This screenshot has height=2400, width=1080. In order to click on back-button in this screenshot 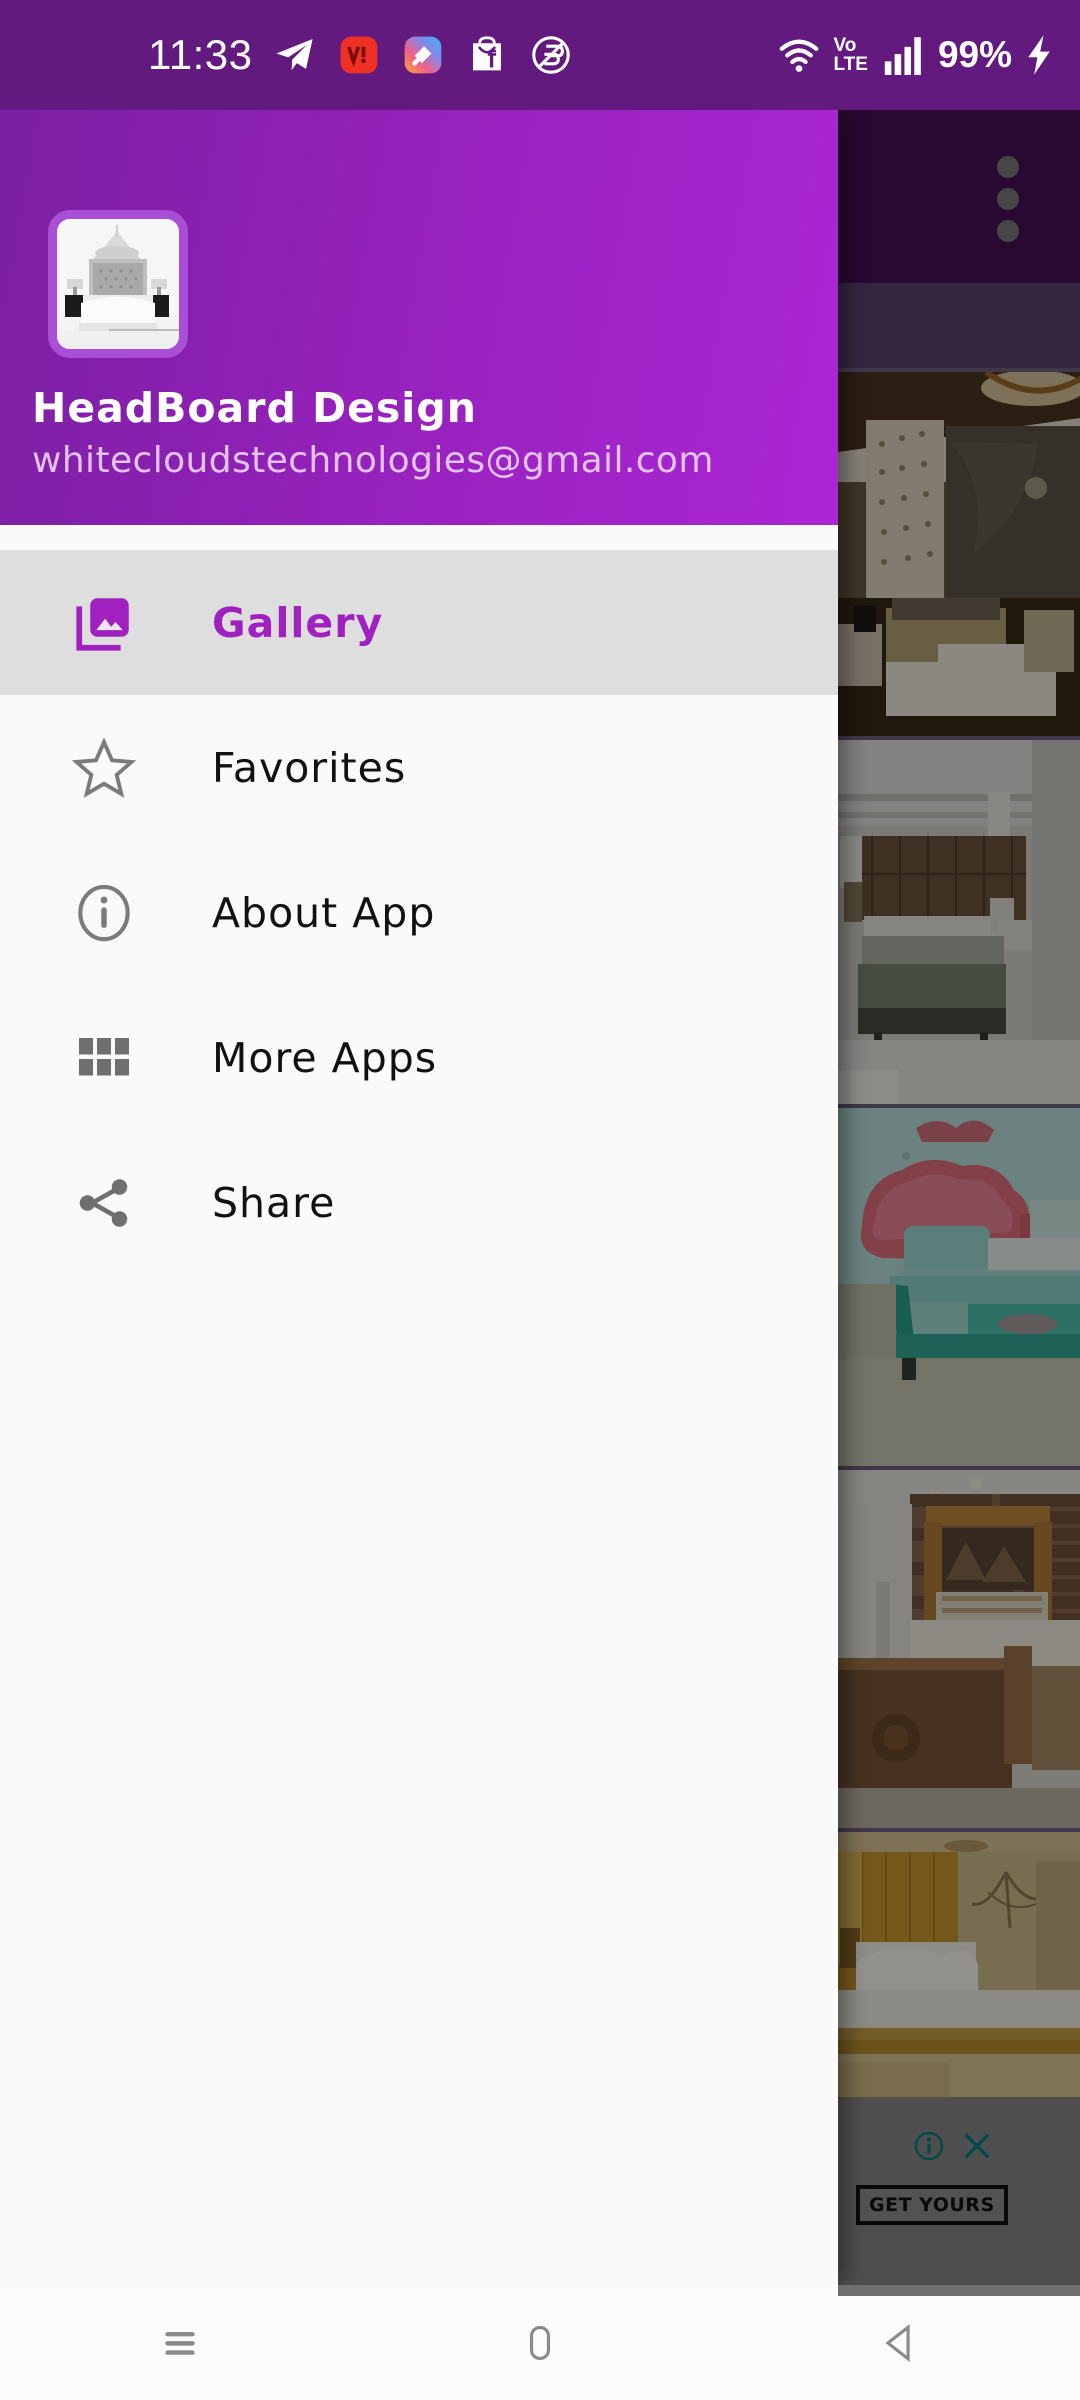, I will do `click(900, 2342)`.